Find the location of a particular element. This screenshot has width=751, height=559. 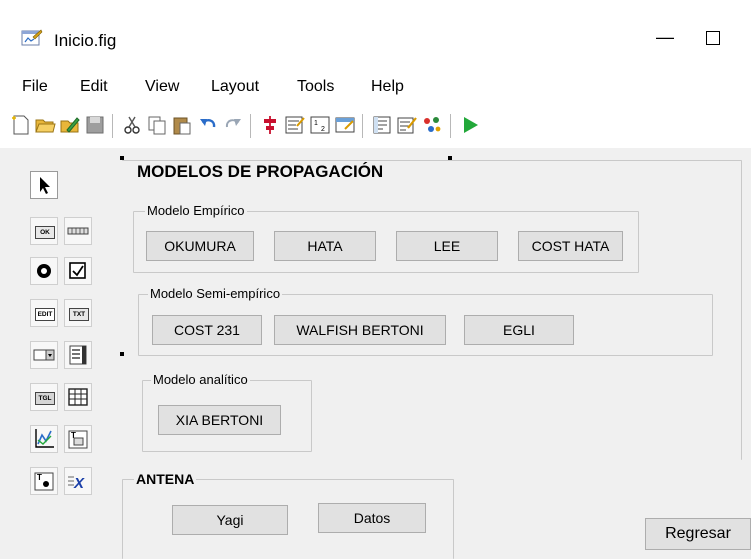

axes-tool-icon is located at coordinates (44, 439).